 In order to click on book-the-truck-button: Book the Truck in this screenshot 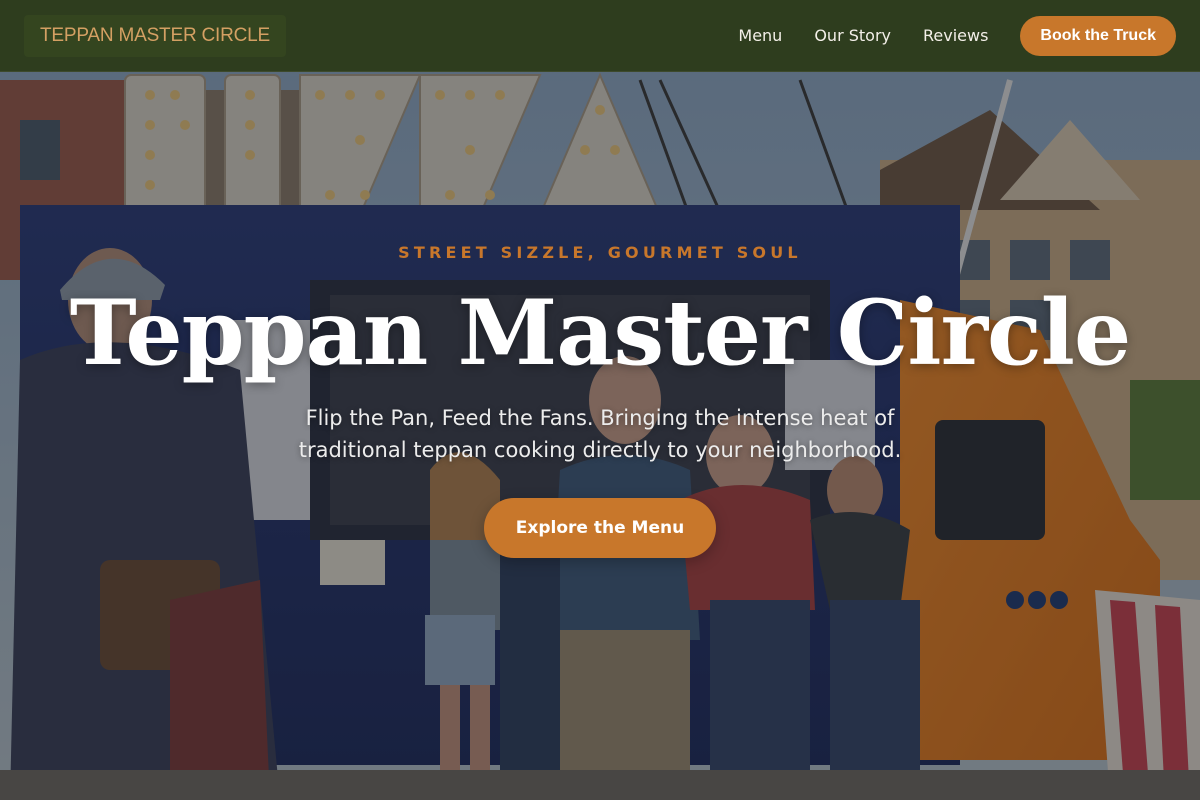, I will do `click(1098, 35)`.